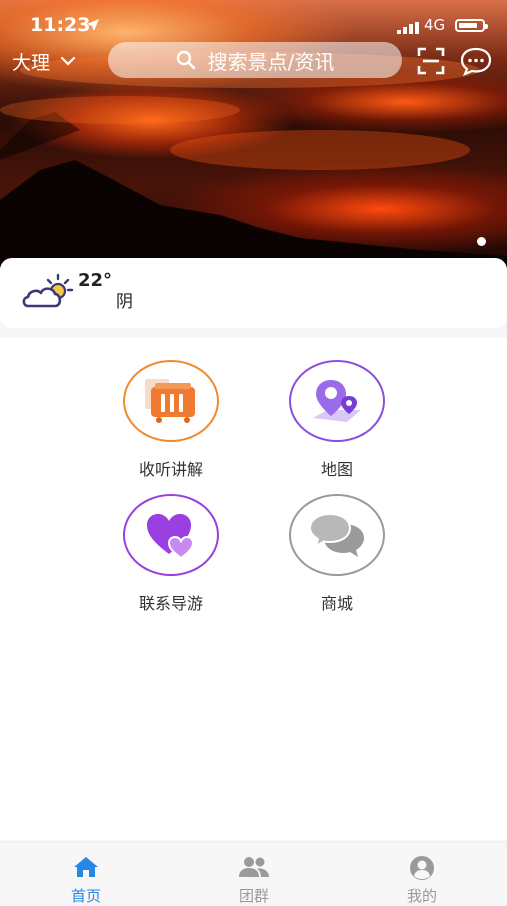 The height and width of the screenshot is (906, 507). I want to click on chat-bubbles-icon, so click(336, 534).